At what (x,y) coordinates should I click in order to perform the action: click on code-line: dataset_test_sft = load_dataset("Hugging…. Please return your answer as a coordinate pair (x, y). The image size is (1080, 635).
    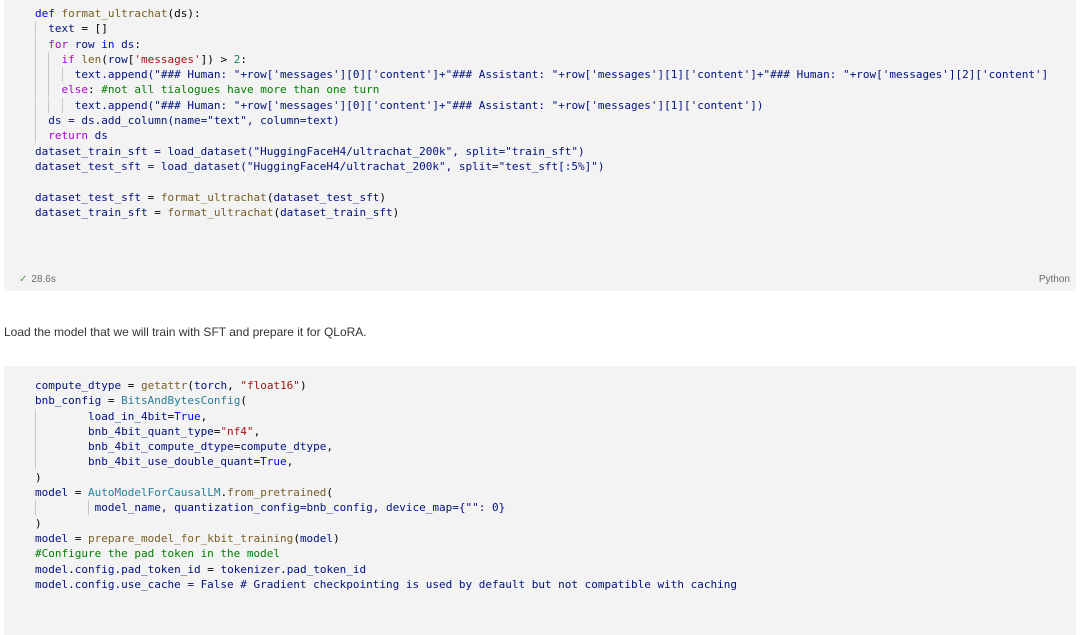
    Looking at the image, I should click on (320, 166).